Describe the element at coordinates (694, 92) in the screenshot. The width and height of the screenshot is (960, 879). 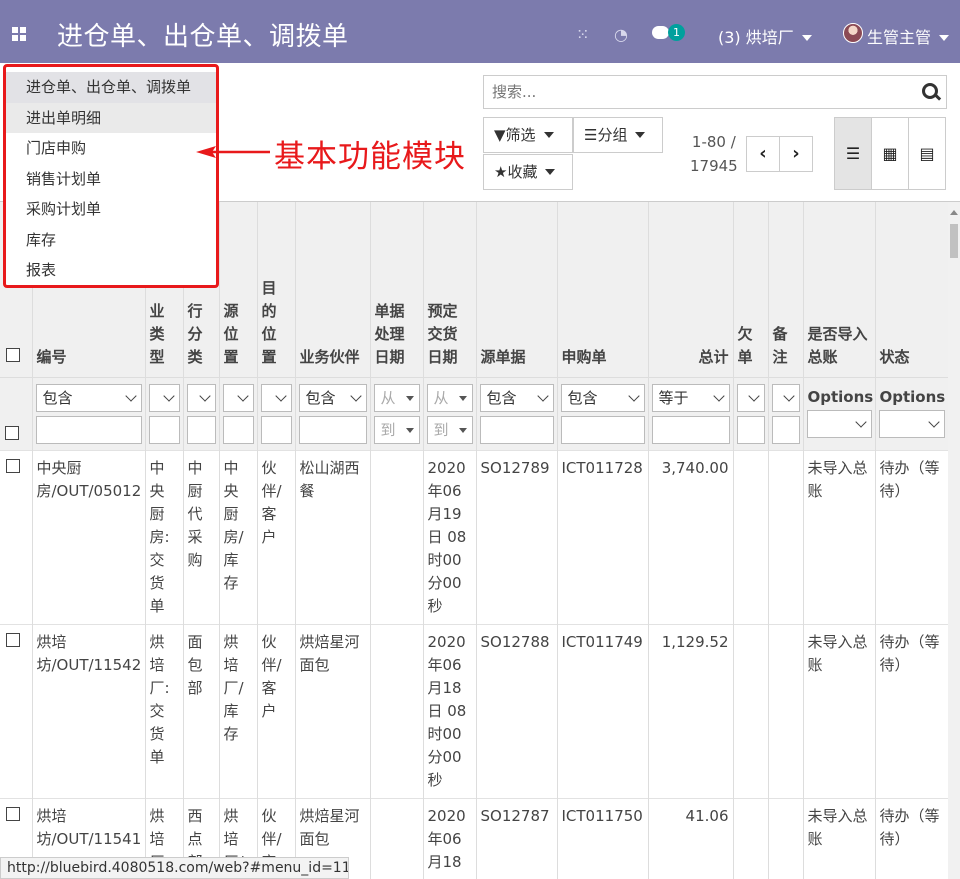
I see `search-input` at that location.